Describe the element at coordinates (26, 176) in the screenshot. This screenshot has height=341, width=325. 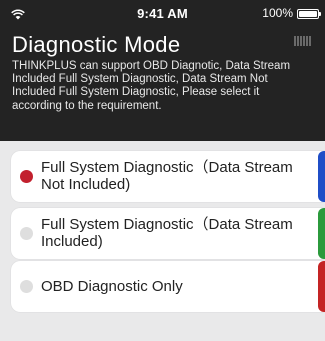
I see `radio-selected-icon` at that location.